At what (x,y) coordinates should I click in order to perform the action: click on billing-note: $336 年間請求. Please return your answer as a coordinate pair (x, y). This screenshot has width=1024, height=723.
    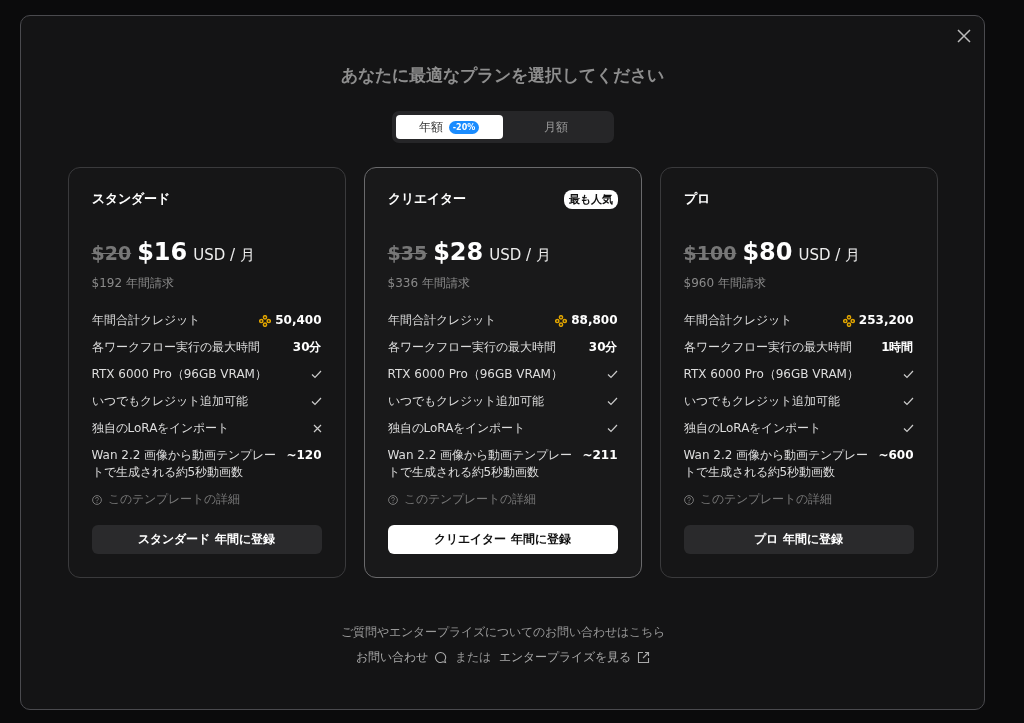
    Looking at the image, I should click on (429, 283).